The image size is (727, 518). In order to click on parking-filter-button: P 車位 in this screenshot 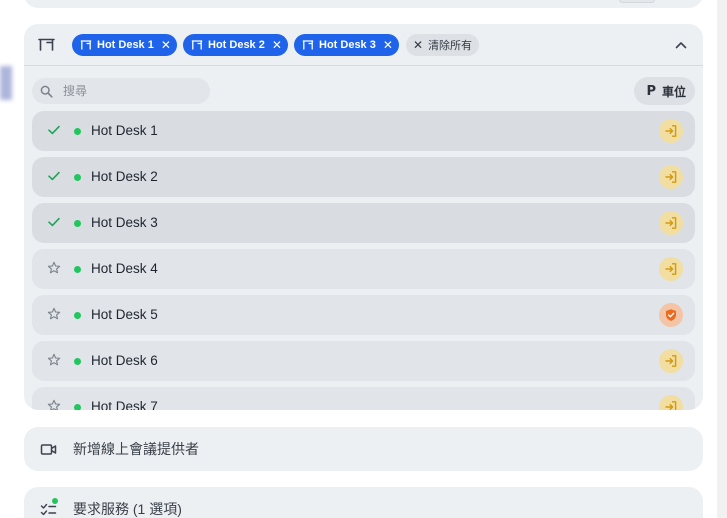, I will do `click(664, 91)`.